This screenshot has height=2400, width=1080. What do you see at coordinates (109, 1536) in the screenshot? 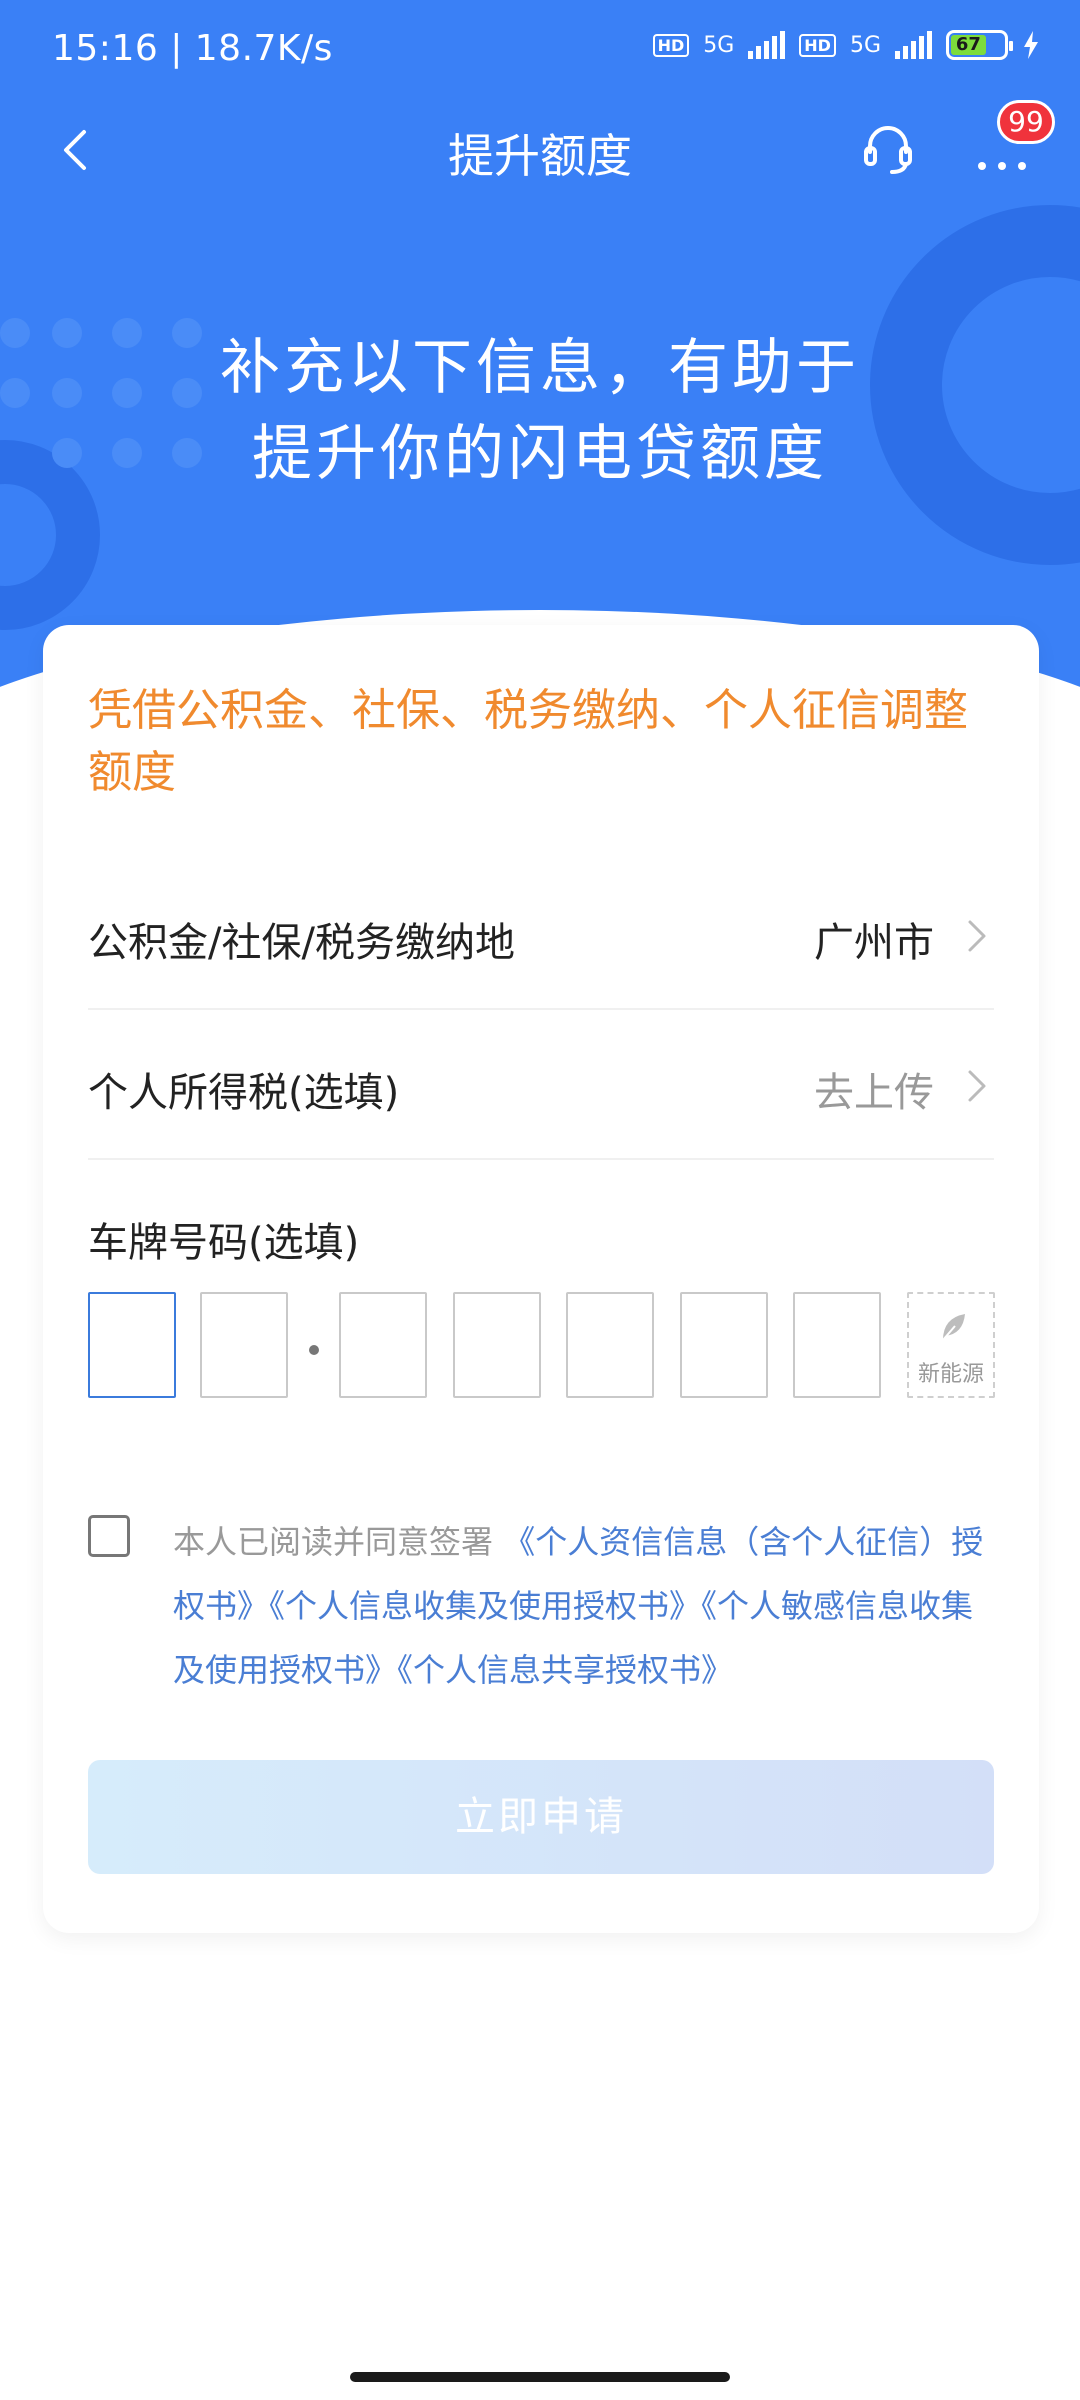
I see `agreement-checkbox` at bounding box center [109, 1536].